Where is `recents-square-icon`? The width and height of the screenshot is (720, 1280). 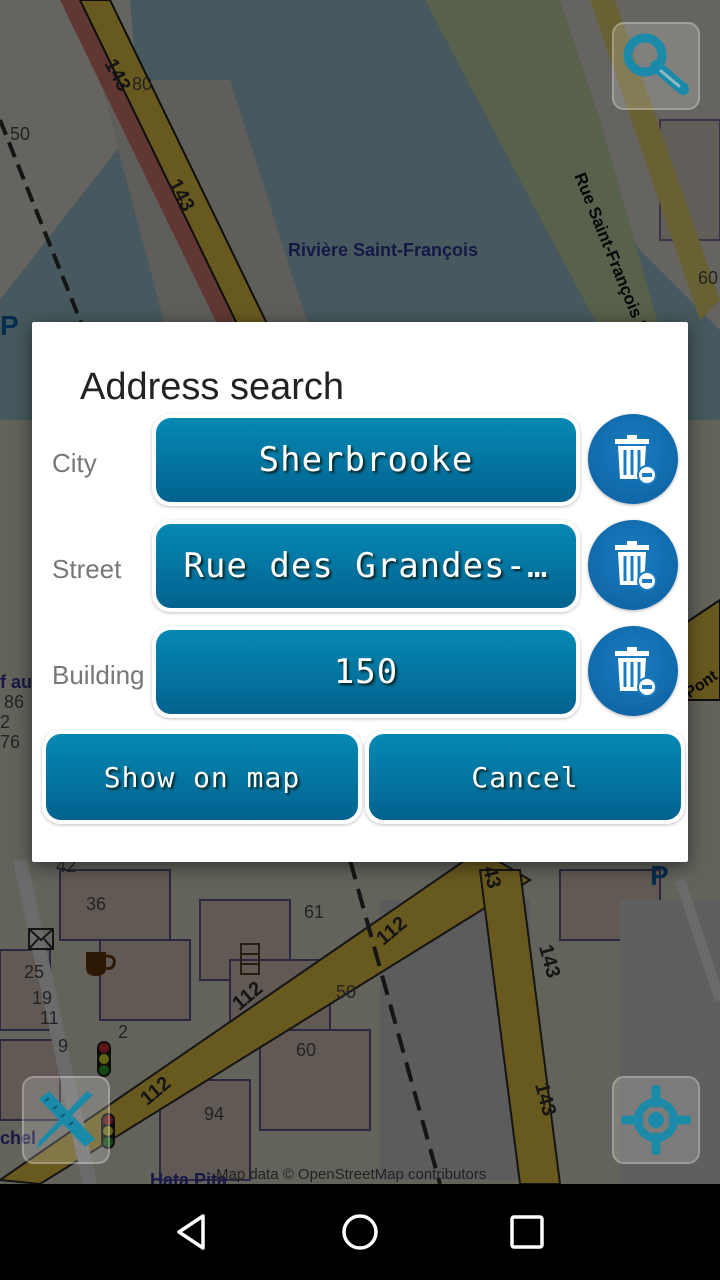
recents-square-icon is located at coordinates (526, 1232).